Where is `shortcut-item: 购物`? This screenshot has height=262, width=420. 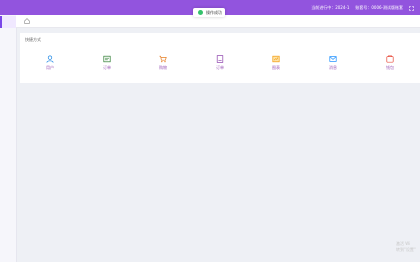 shortcut-item: 购物 is located at coordinates (163, 65).